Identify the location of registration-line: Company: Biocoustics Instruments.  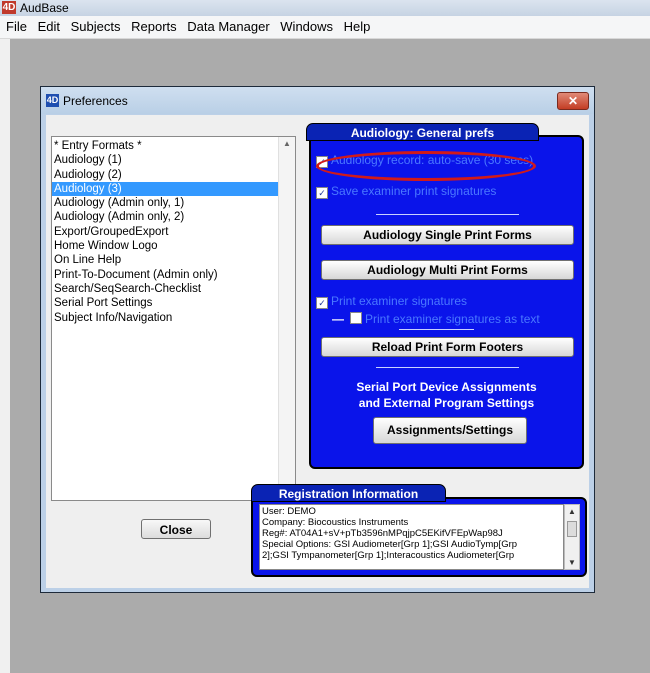
(335, 522).